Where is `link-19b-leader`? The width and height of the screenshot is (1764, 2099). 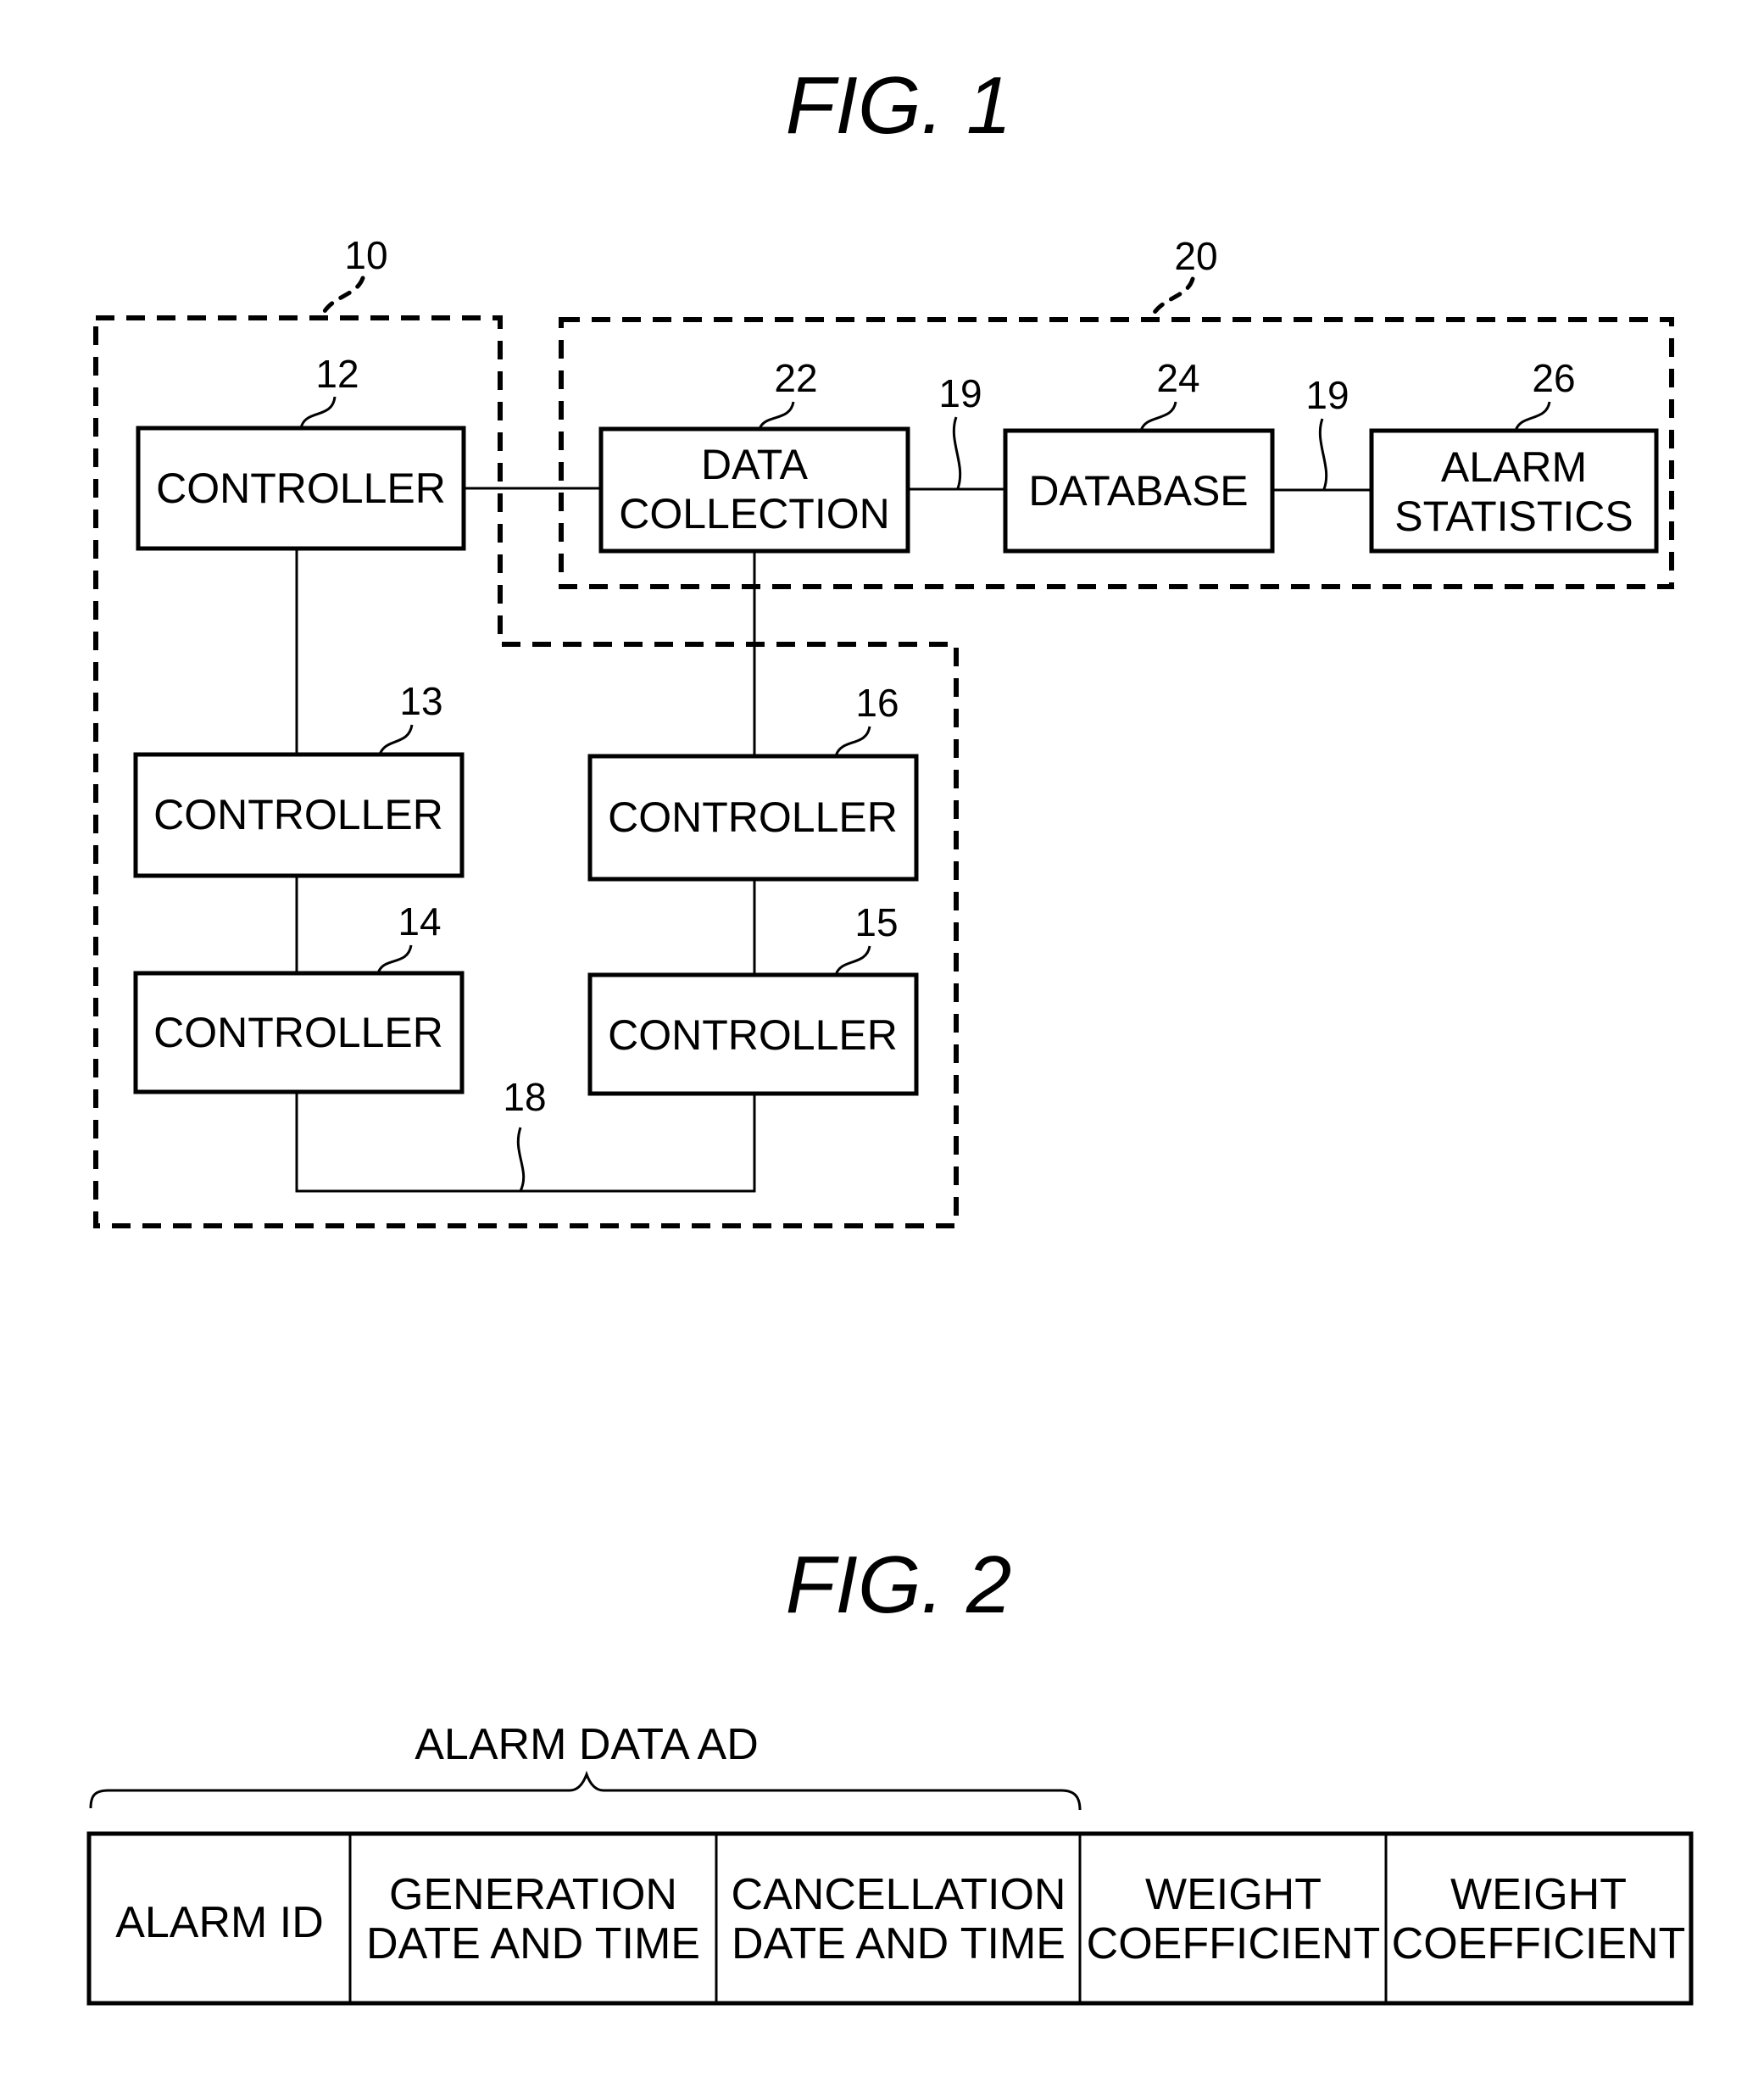
link-19b-leader is located at coordinates (1323, 454).